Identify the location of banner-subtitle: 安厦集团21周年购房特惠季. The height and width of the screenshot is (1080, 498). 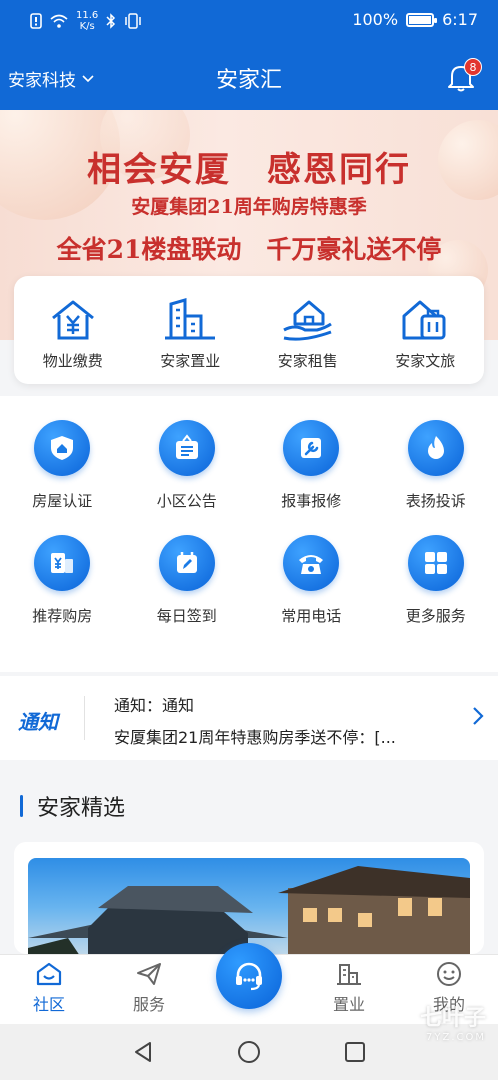
(249, 207).